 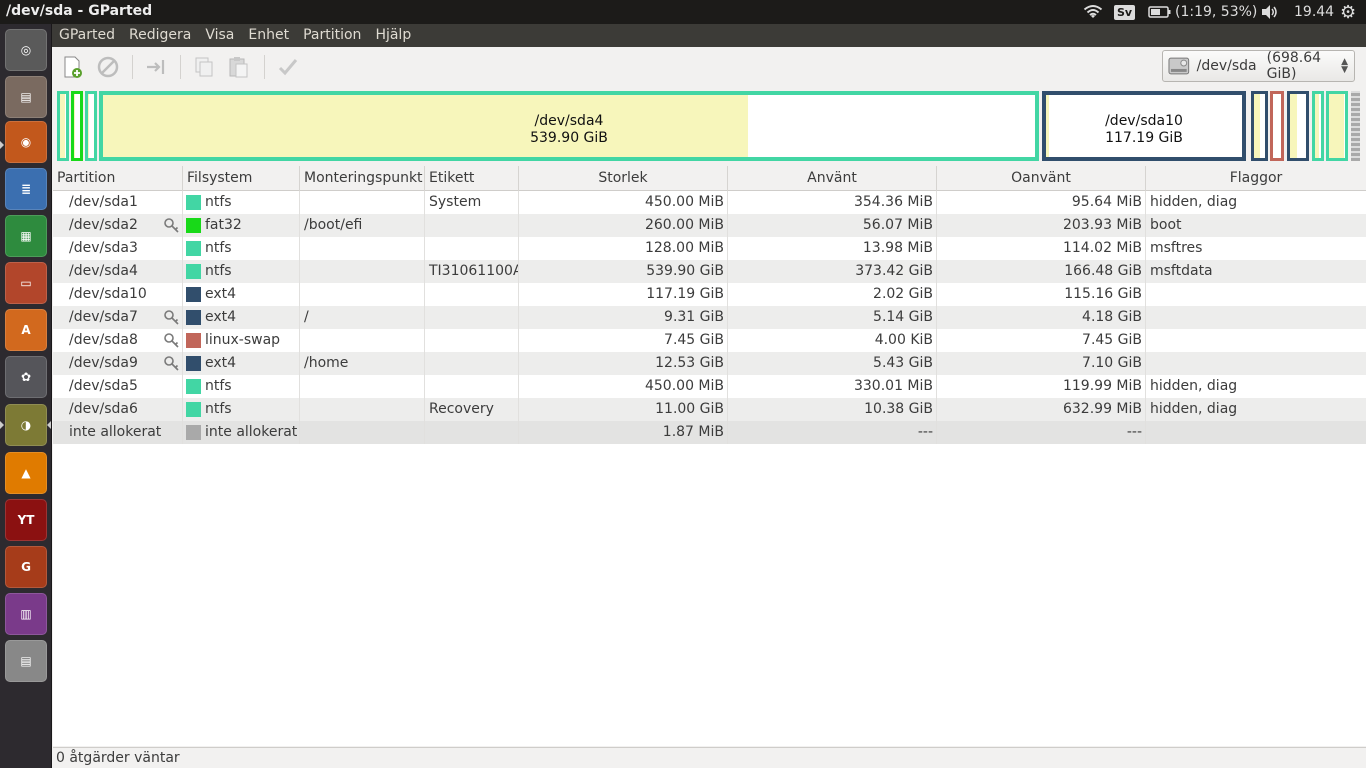 What do you see at coordinates (108, 67) in the screenshot?
I see `delete-partition-button` at bounding box center [108, 67].